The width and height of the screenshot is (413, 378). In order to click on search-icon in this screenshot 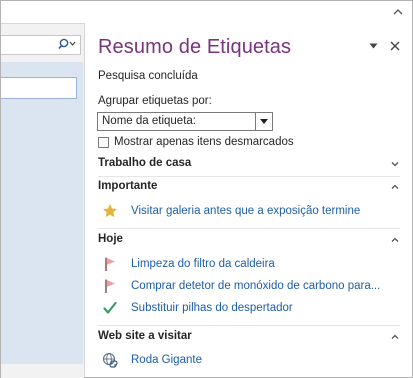, I will do `click(67, 44)`.